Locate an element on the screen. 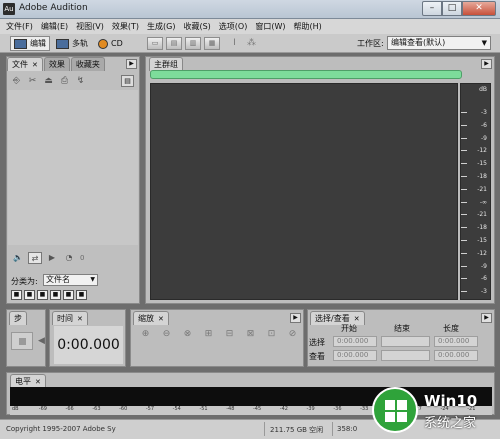 The width and height of the screenshot is (500, 439). selection-end-field is located at coordinates (405, 341).